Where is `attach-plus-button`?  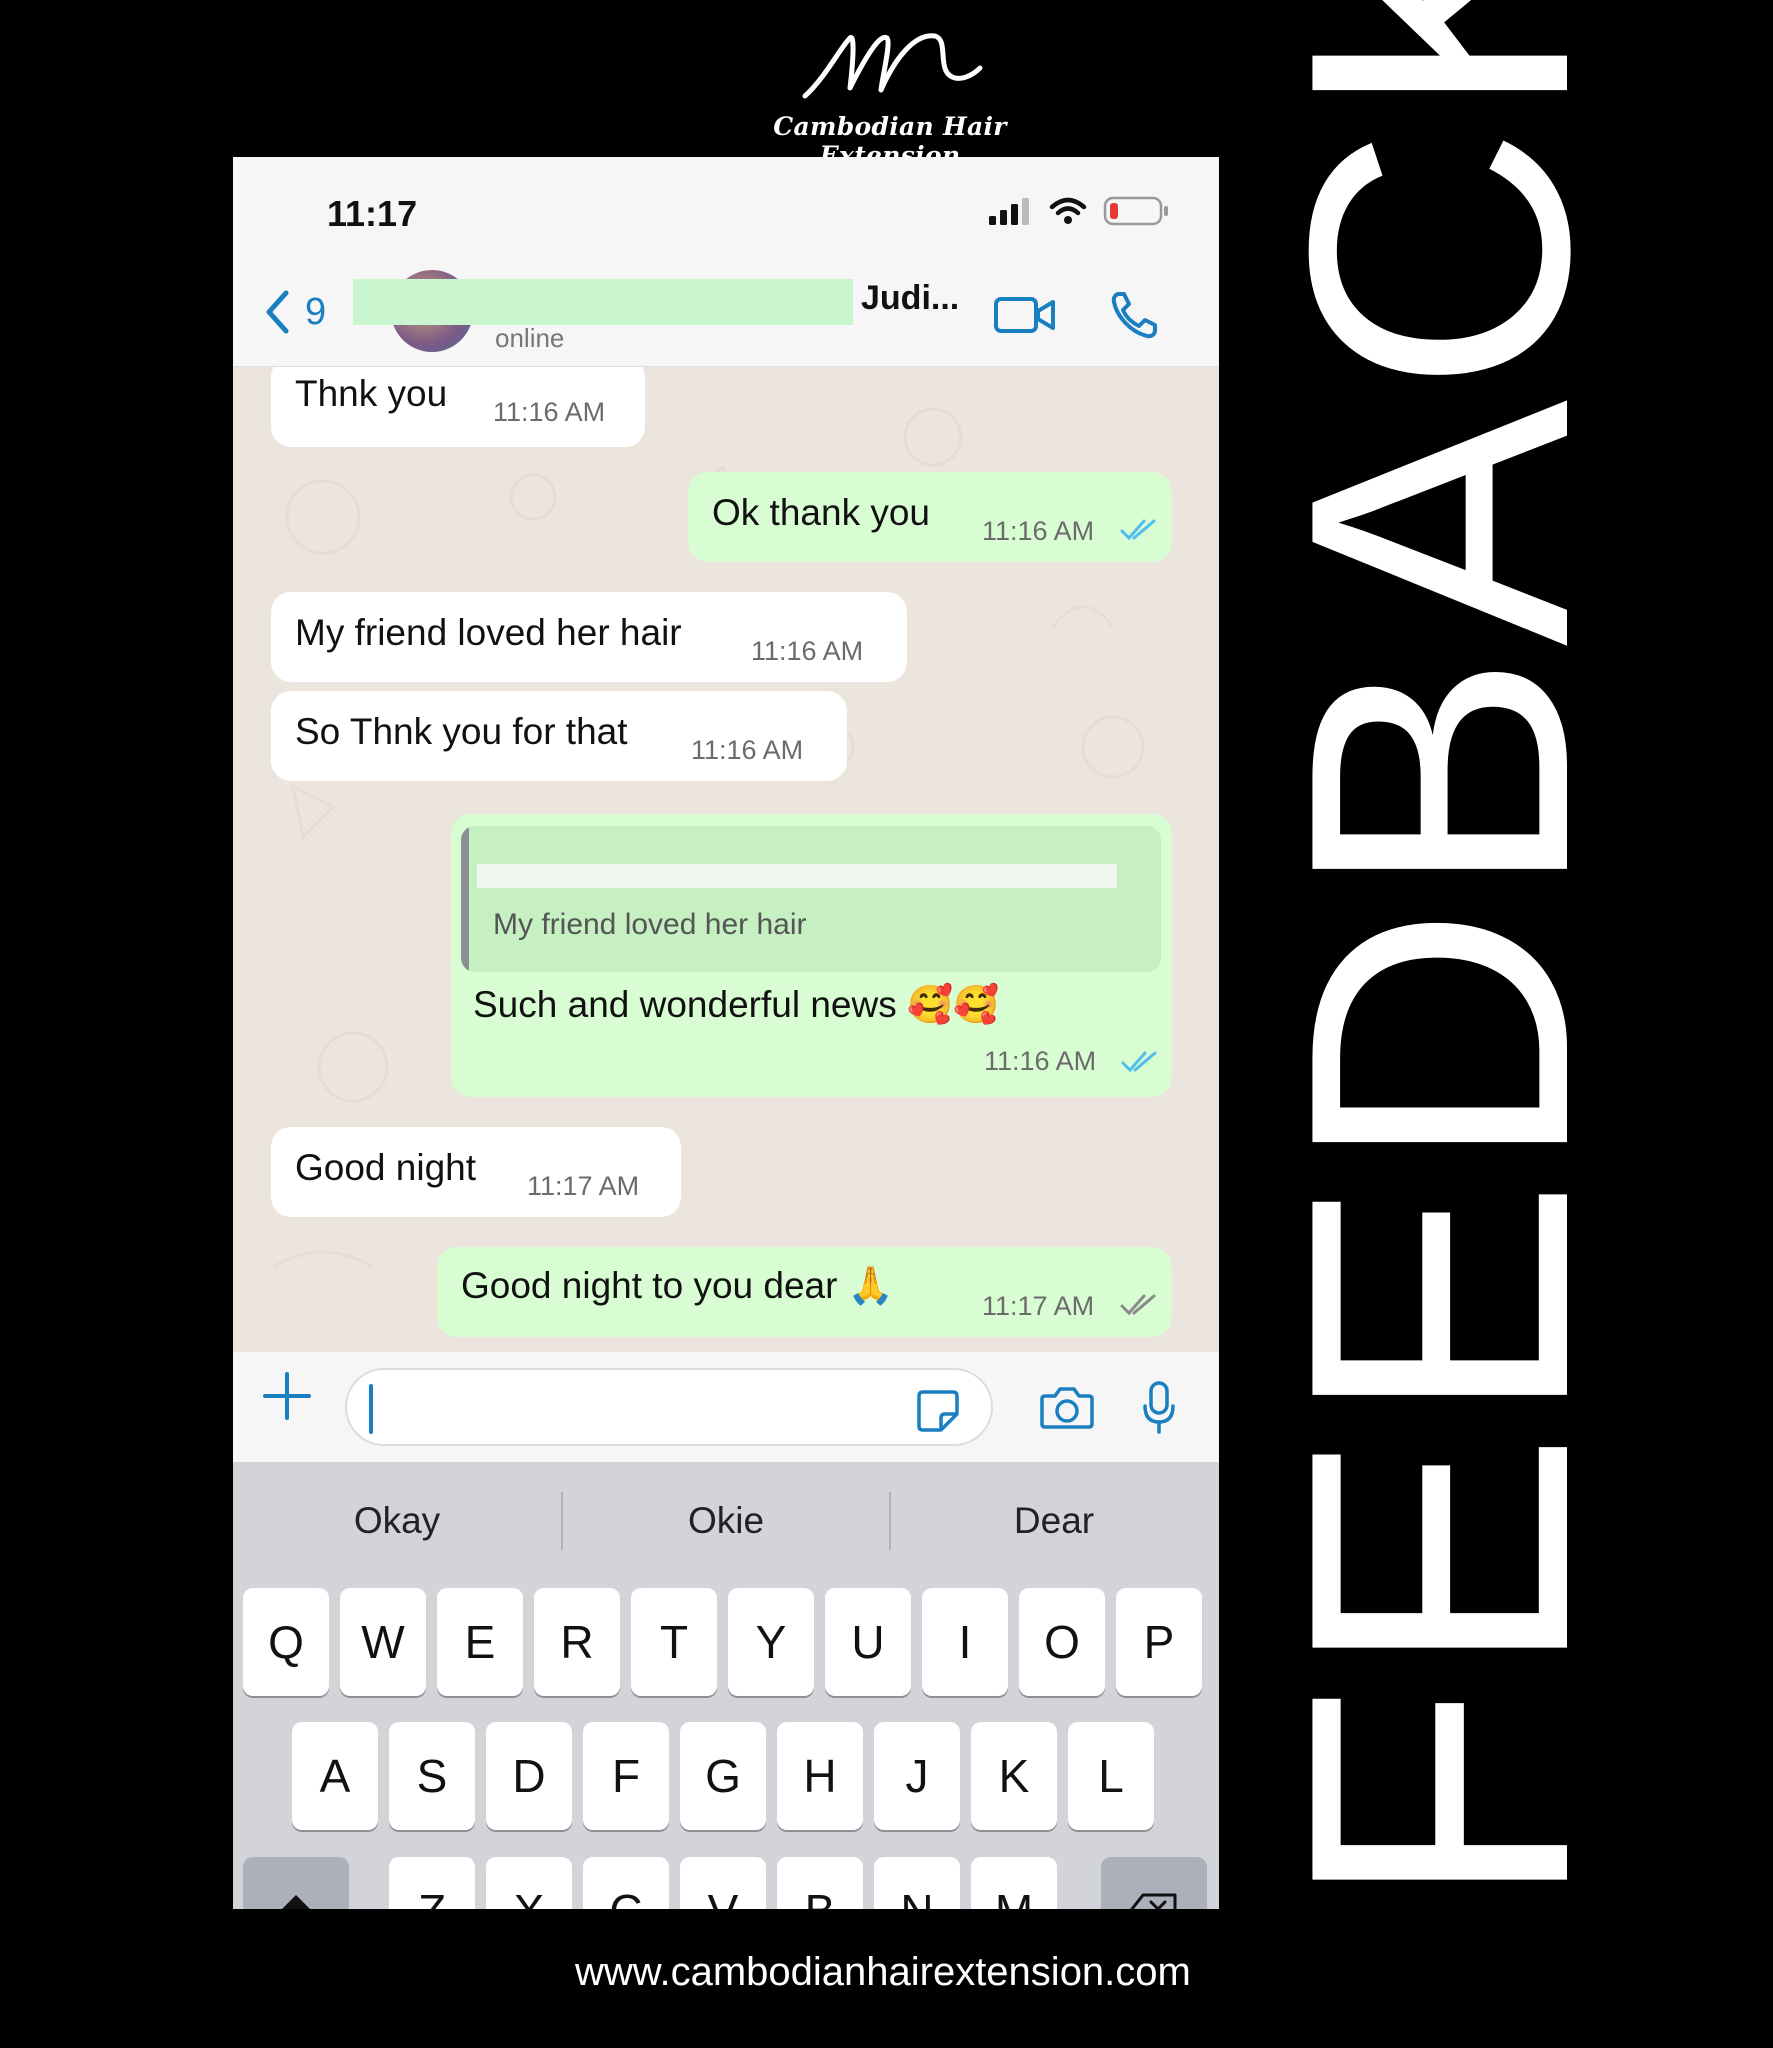 attach-plus-button is located at coordinates (287, 1401).